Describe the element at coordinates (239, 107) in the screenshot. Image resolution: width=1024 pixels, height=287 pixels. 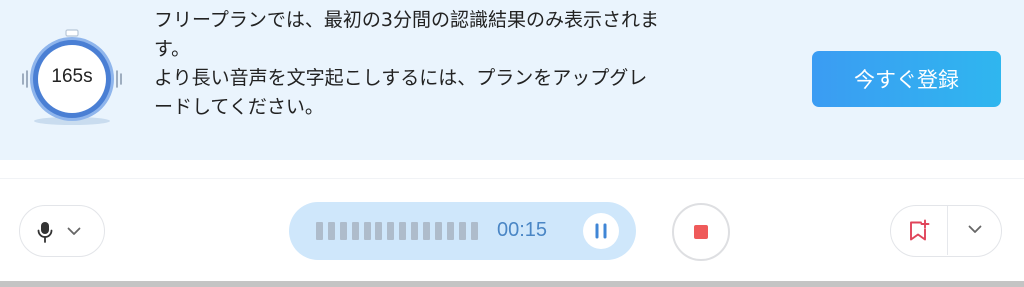
I see `upgrade-message-line: ードしてください。` at that location.